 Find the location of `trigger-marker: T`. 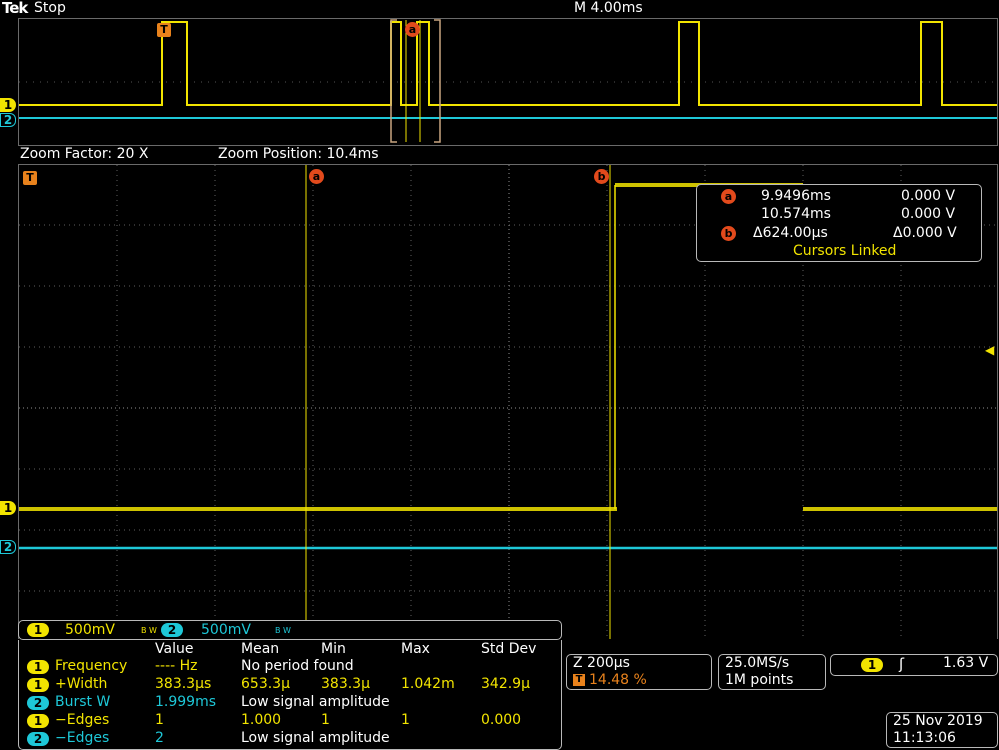

trigger-marker: T is located at coordinates (30, 178).